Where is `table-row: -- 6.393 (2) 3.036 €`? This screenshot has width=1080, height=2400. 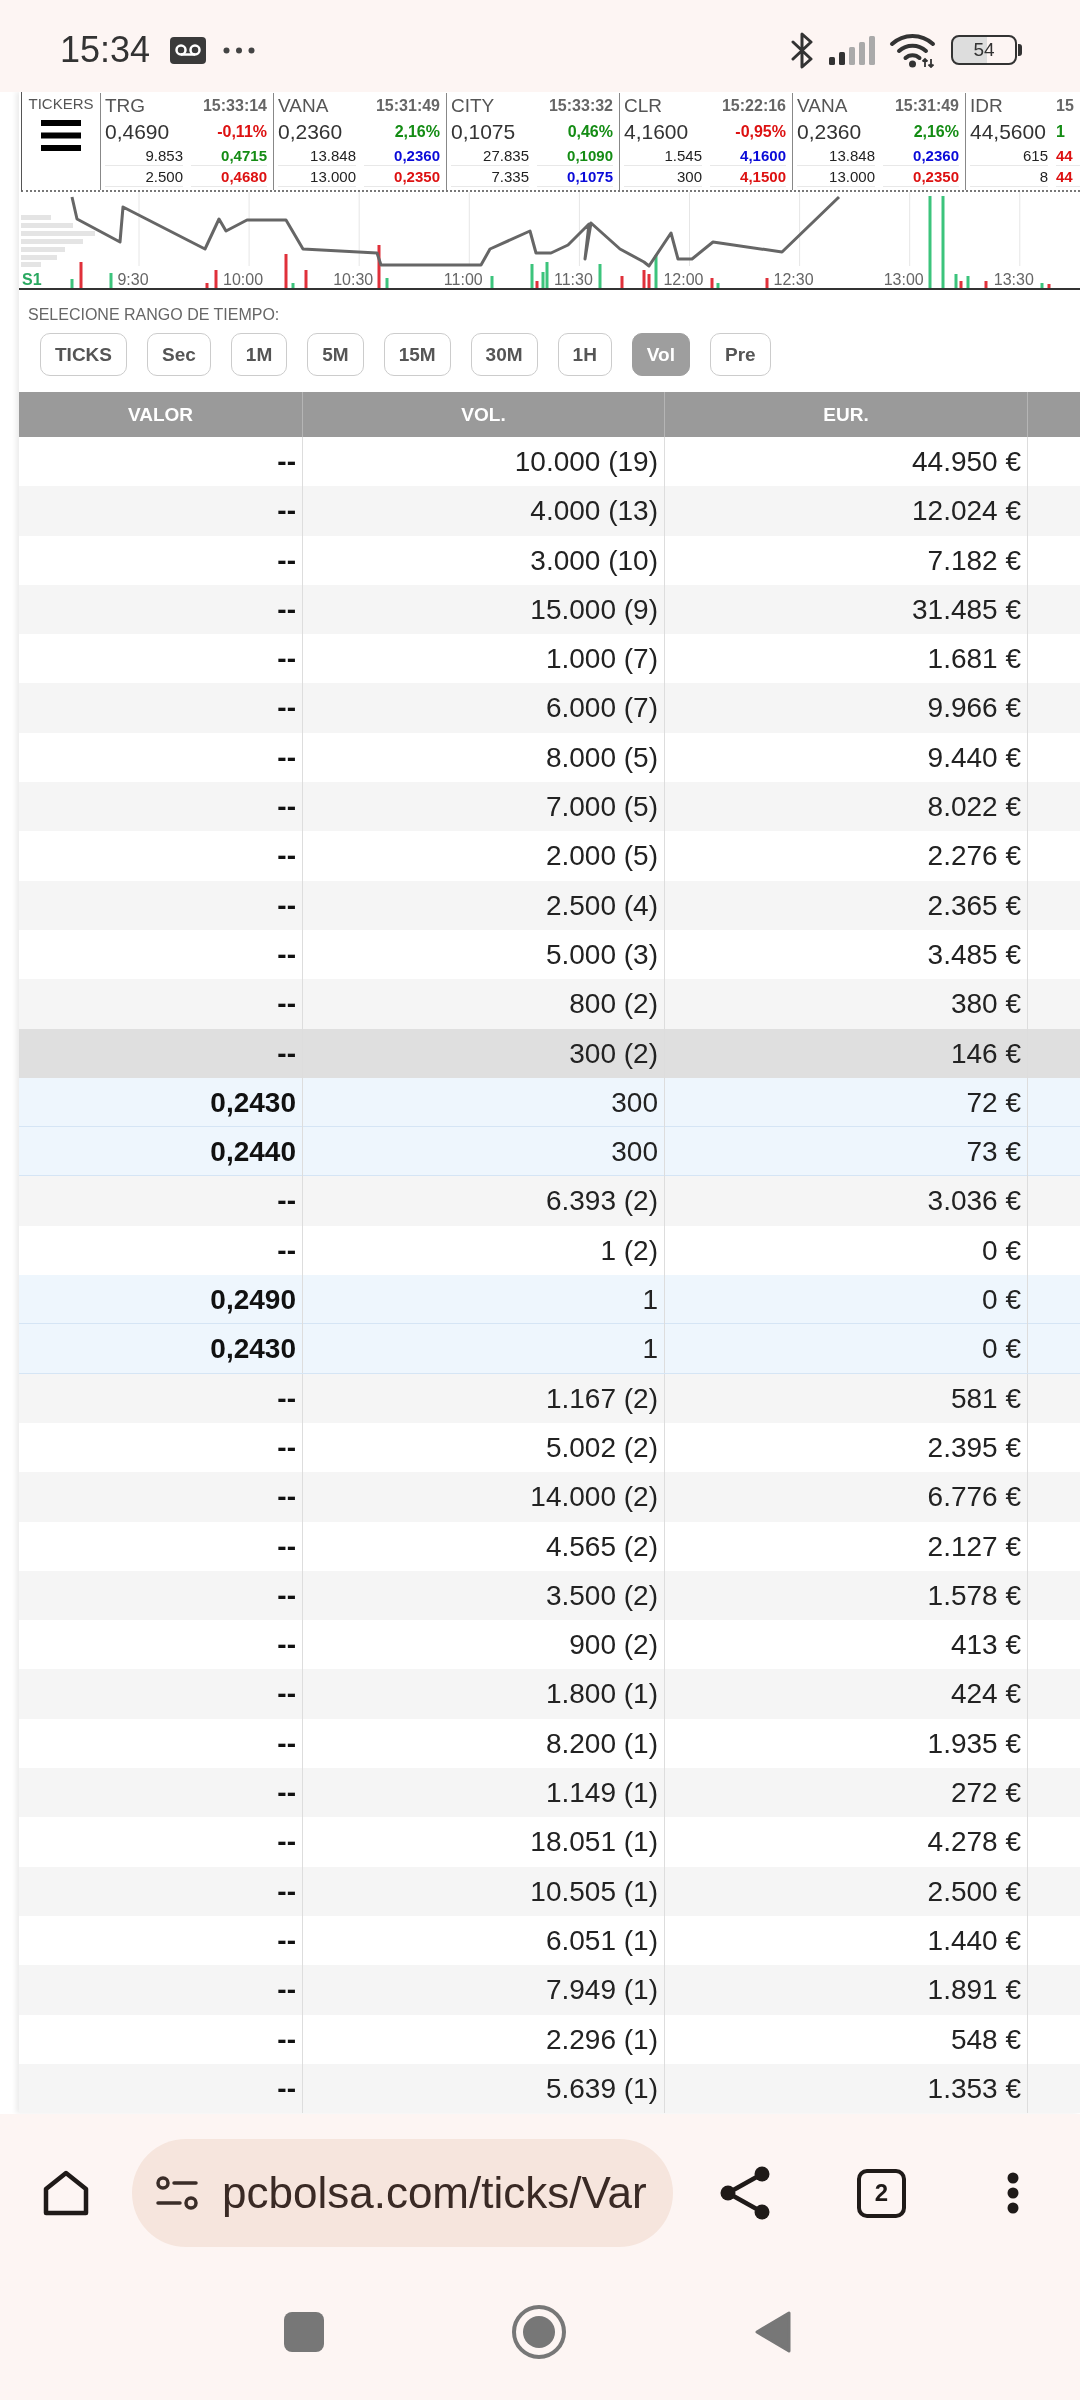 table-row: -- 6.393 (2) 3.036 € is located at coordinates (549, 1201).